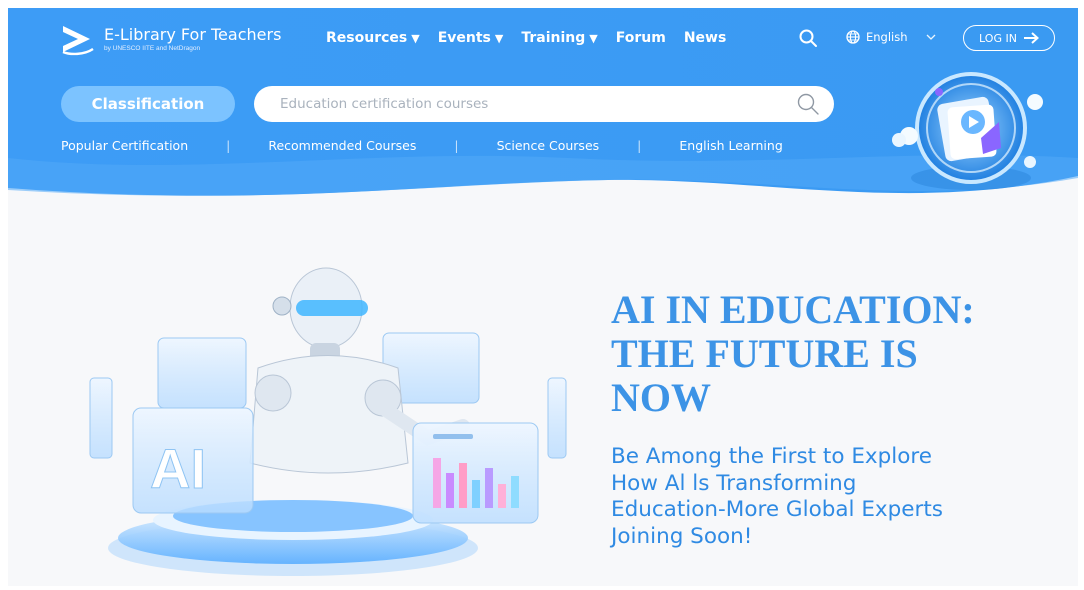 Image resolution: width=1084 pixels, height=590 pixels. What do you see at coordinates (730, 145) in the screenshot?
I see `quick-link-english-learning: English Learning` at bounding box center [730, 145].